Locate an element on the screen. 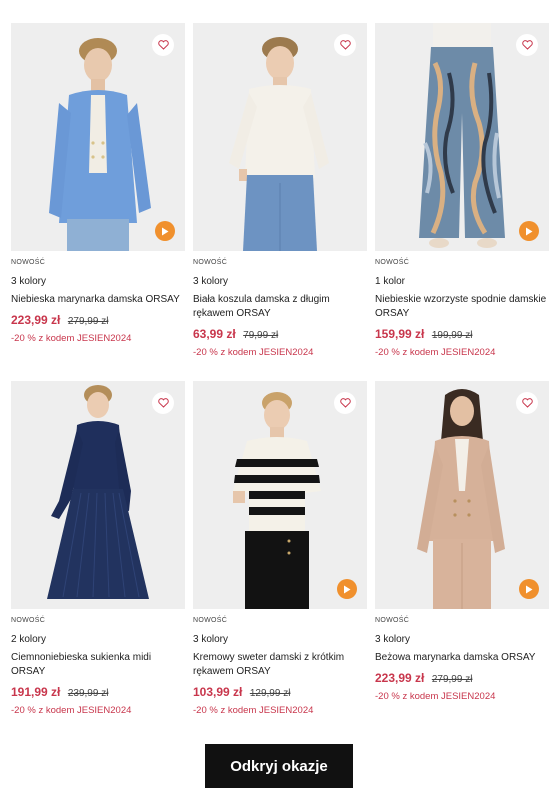  price-row: 191,99 zł 239,99 zł is located at coordinates (98, 692).